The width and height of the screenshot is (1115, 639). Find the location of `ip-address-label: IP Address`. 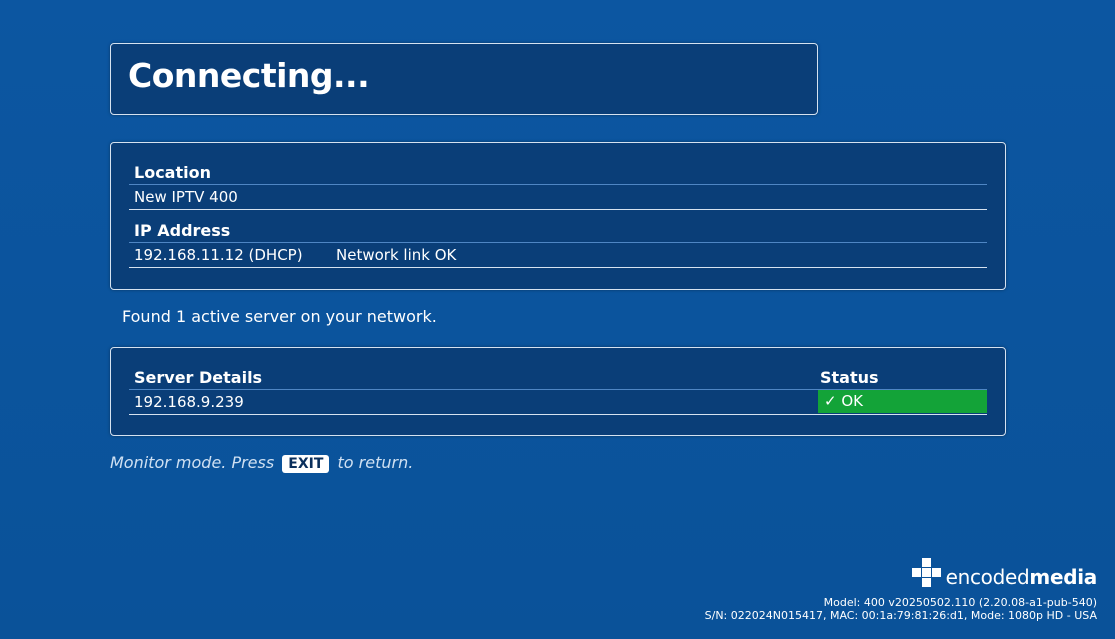

ip-address-label: IP Address is located at coordinates (182, 230).